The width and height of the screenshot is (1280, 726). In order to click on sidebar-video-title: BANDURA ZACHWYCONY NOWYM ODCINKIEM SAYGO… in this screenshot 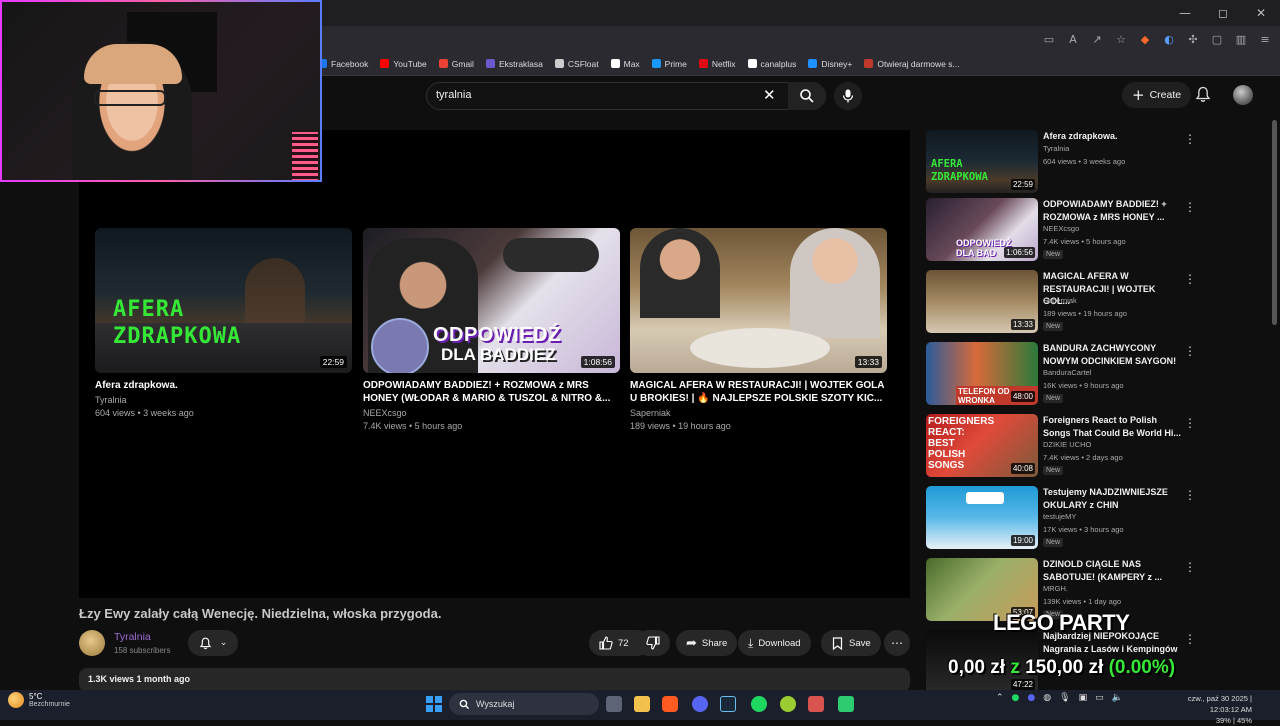, I will do `click(1112, 354)`.